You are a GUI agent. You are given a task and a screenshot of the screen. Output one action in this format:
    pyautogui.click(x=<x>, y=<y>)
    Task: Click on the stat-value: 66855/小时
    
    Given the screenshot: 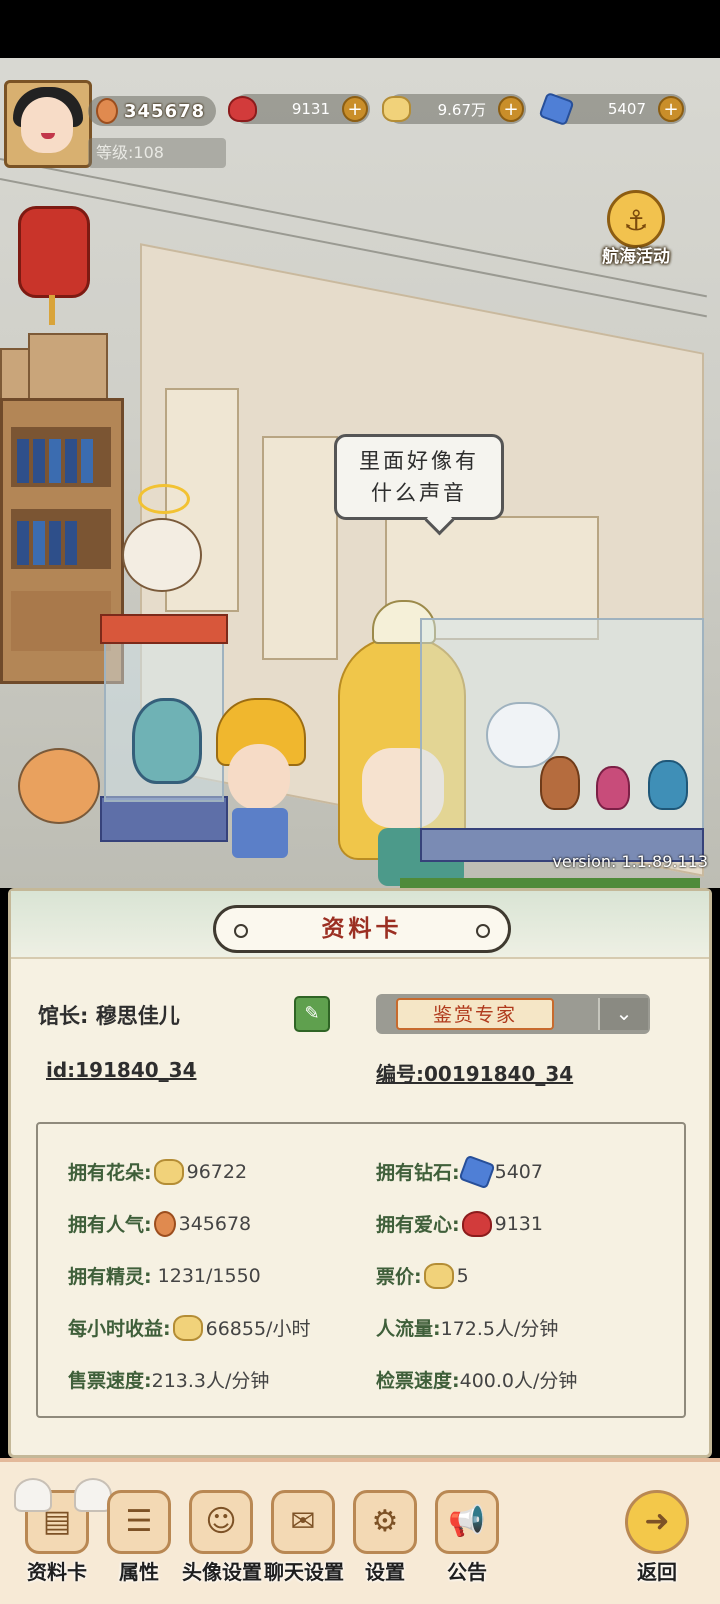 What is the action you would take?
    pyautogui.click(x=258, y=1329)
    